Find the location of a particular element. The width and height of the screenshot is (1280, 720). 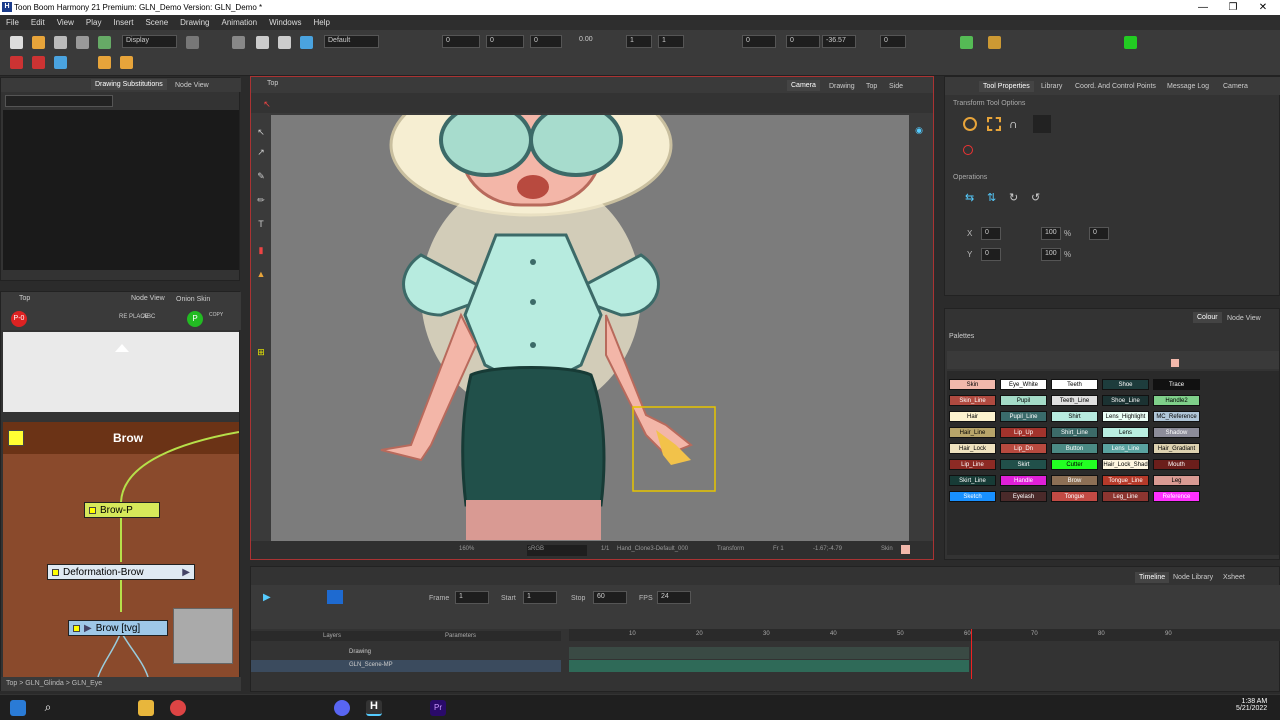

y-field: 0 is located at coordinates (991, 254).